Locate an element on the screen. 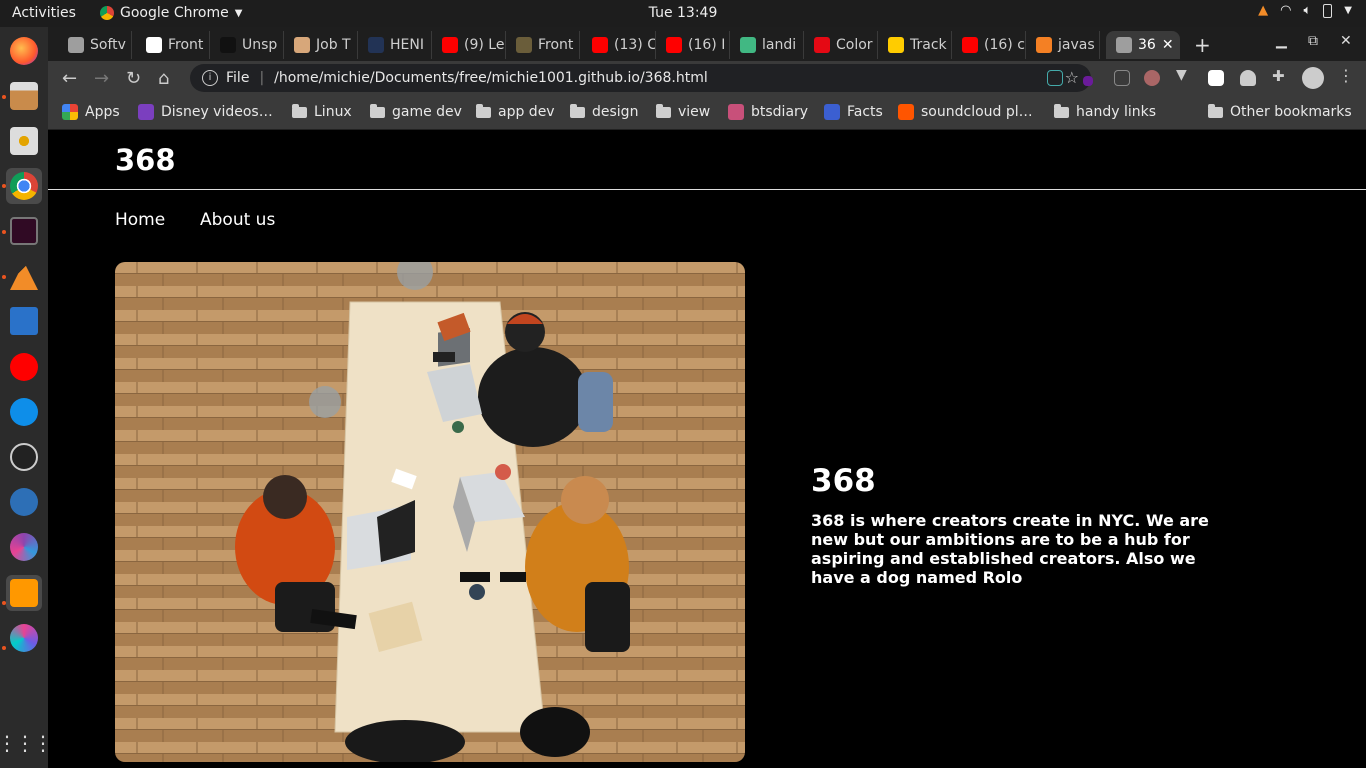 Image resolution: width=1366 pixels, height=768 pixels. dock-inkscape is located at coordinates (24, 457).